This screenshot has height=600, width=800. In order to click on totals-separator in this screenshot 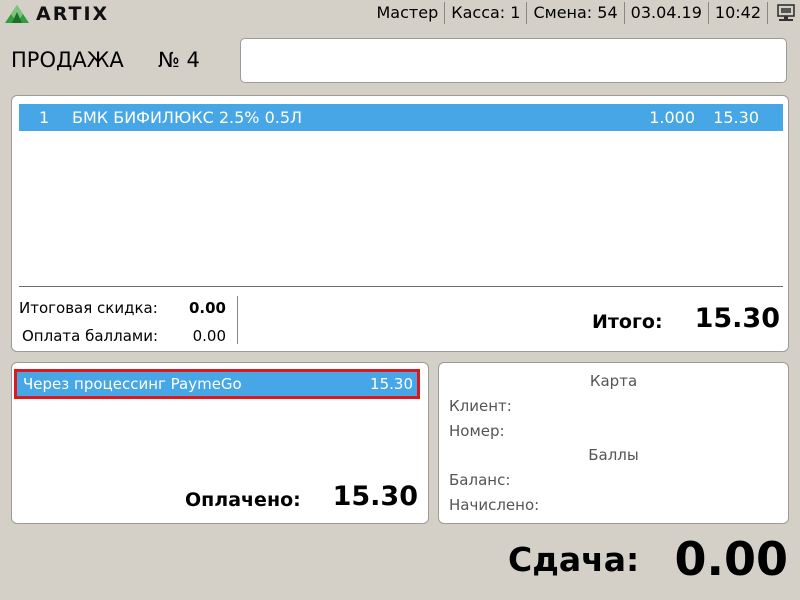, I will do `click(237, 320)`.